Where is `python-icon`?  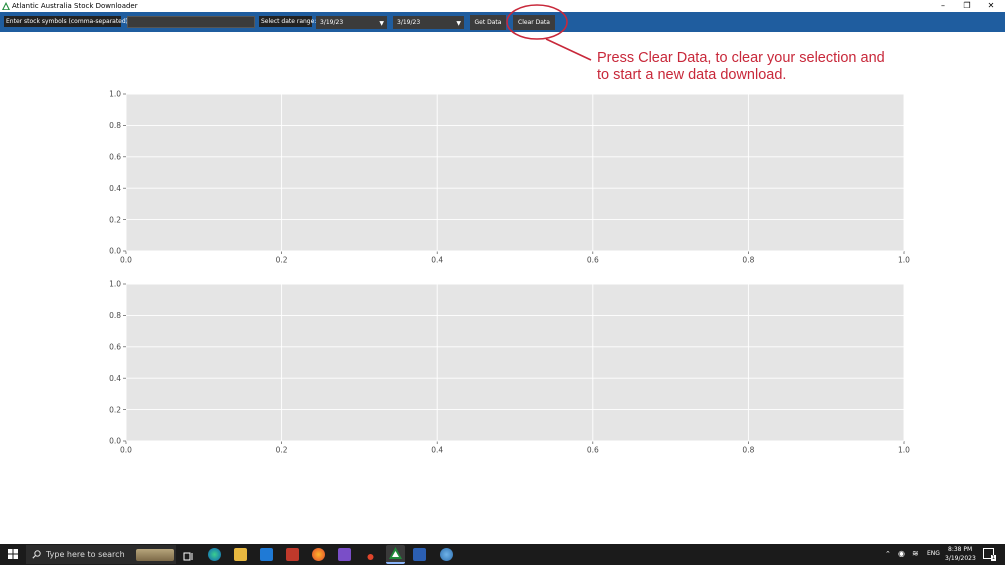
python-icon is located at coordinates (446, 554).